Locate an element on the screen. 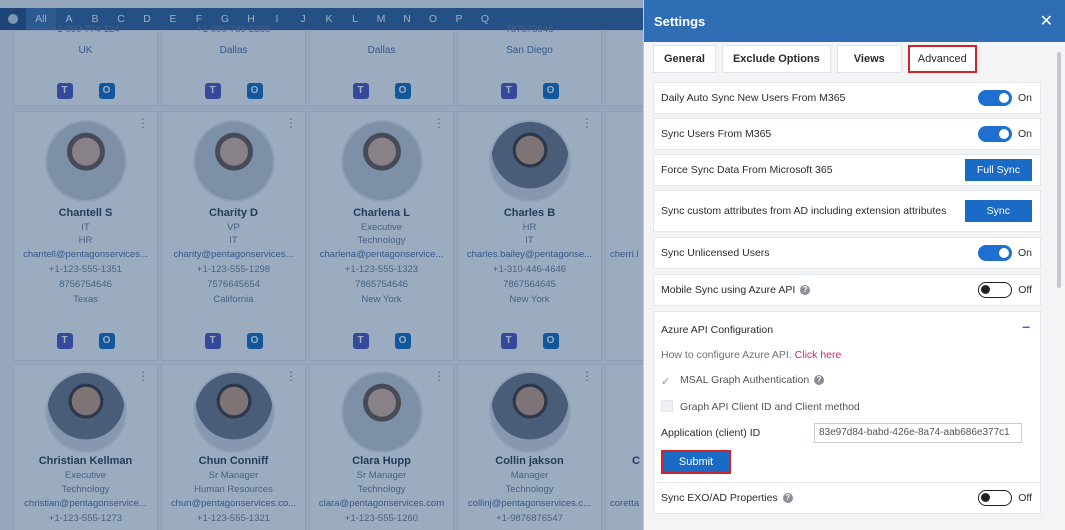 The height and width of the screenshot is (530, 1065). setting-sync-exo-ad: Sync EXO/AD Properties ? Off is located at coordinates (847, 498).